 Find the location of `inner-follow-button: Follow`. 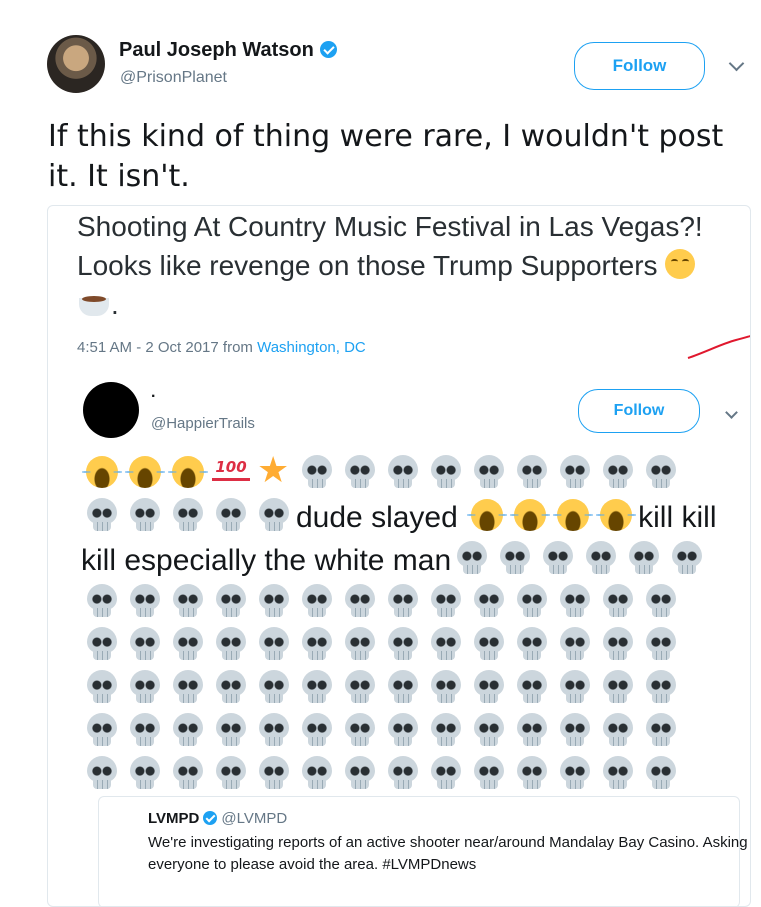

inner-follow-button: Follow is located at coordinates (639, 411).